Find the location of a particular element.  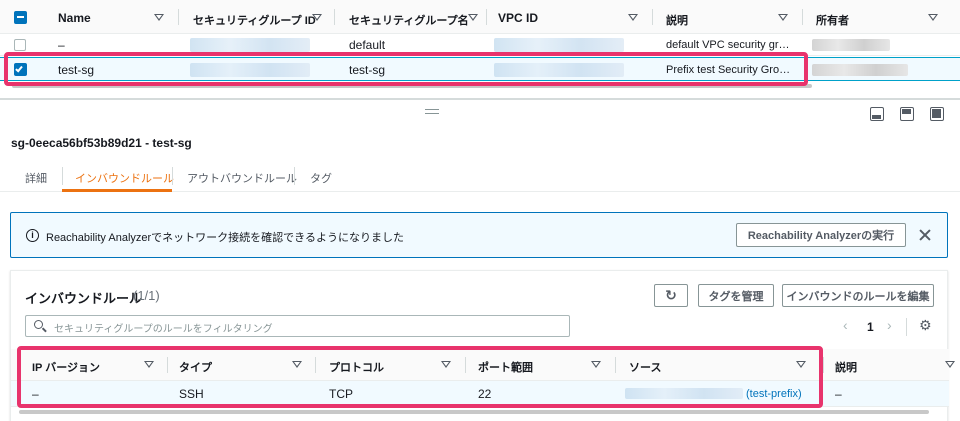

refresh-icon: ↻ is located at coordinates (671, 295).